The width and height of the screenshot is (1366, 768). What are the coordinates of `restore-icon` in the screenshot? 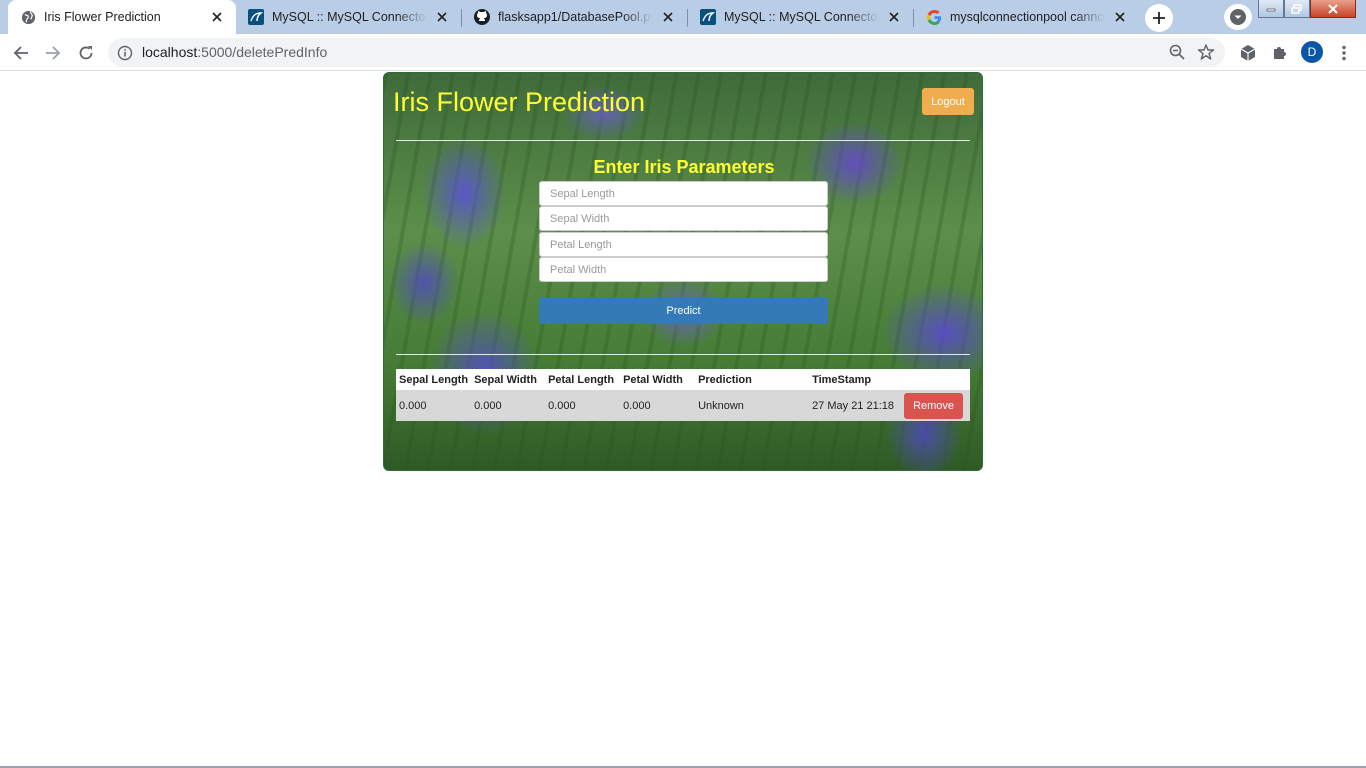 It's located at (1296, 8).